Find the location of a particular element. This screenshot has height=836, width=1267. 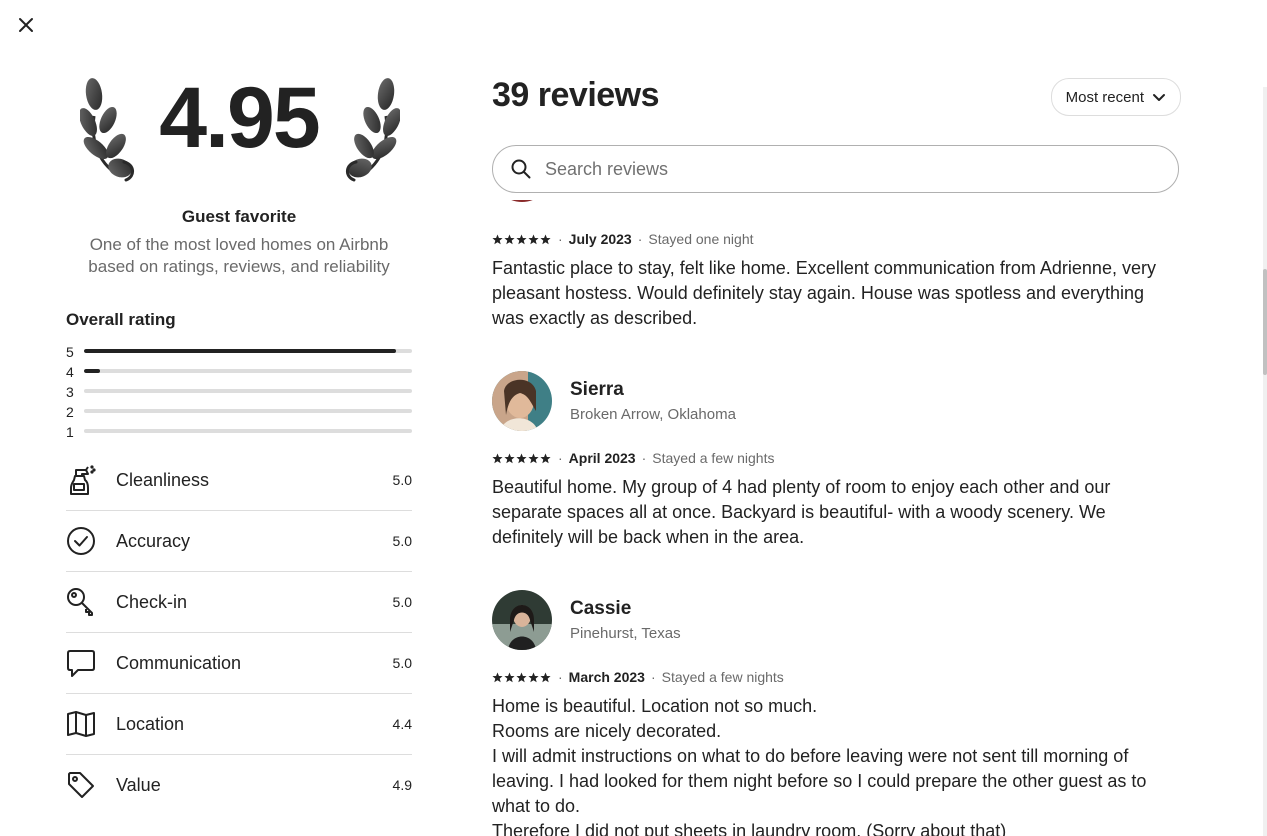

sort-dropdown: Most recent is located at coordinates (1115, 97).